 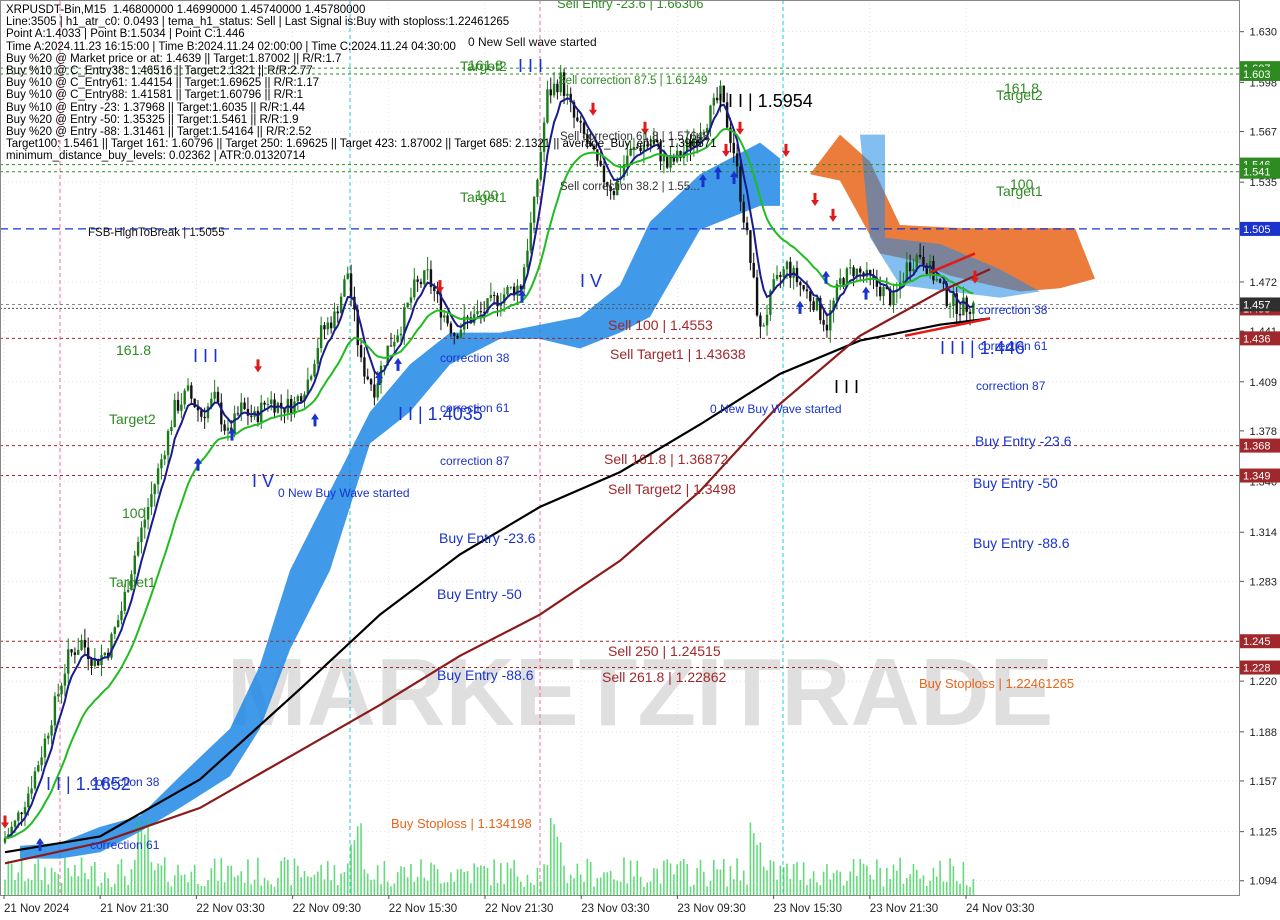 I want to click on peak-wave-label: I I I | 1.5954, so click(x=765, y=101).